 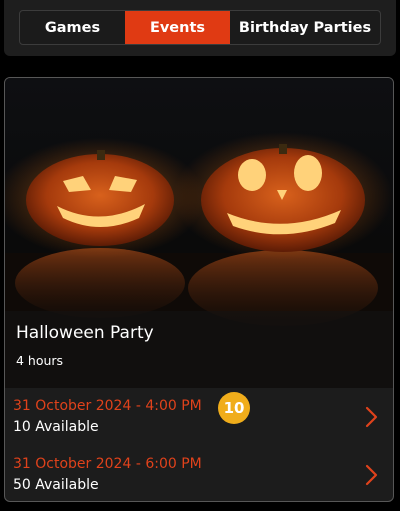 I want to click on tab-bar-container: Games Events Birthday Parties, so click(x=200, y=28).